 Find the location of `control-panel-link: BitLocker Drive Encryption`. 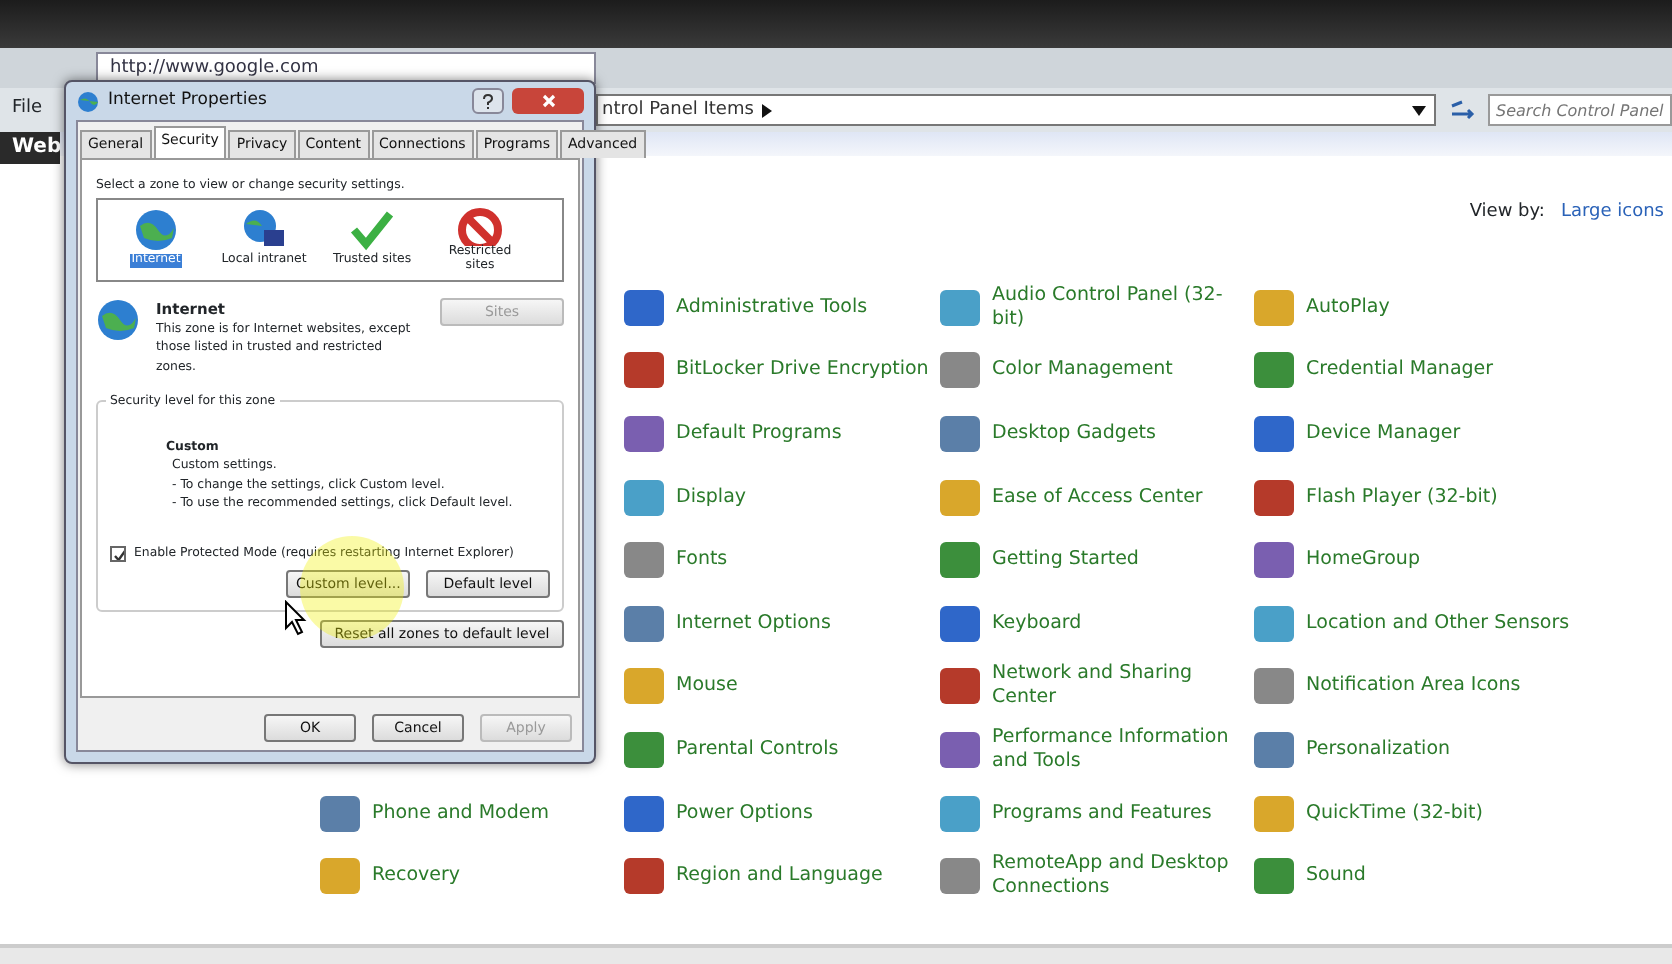

control-panel-link: BitLocker Drive Encryption is located at coordinates (802, 370).